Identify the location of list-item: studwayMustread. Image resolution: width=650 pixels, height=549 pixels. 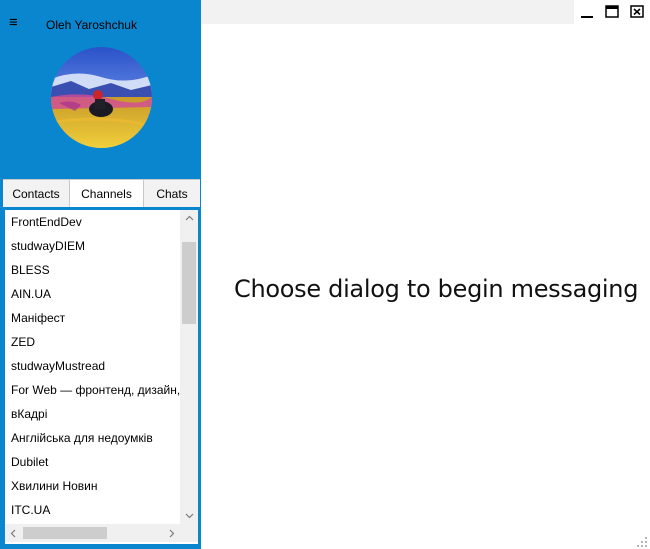
(92, 366).